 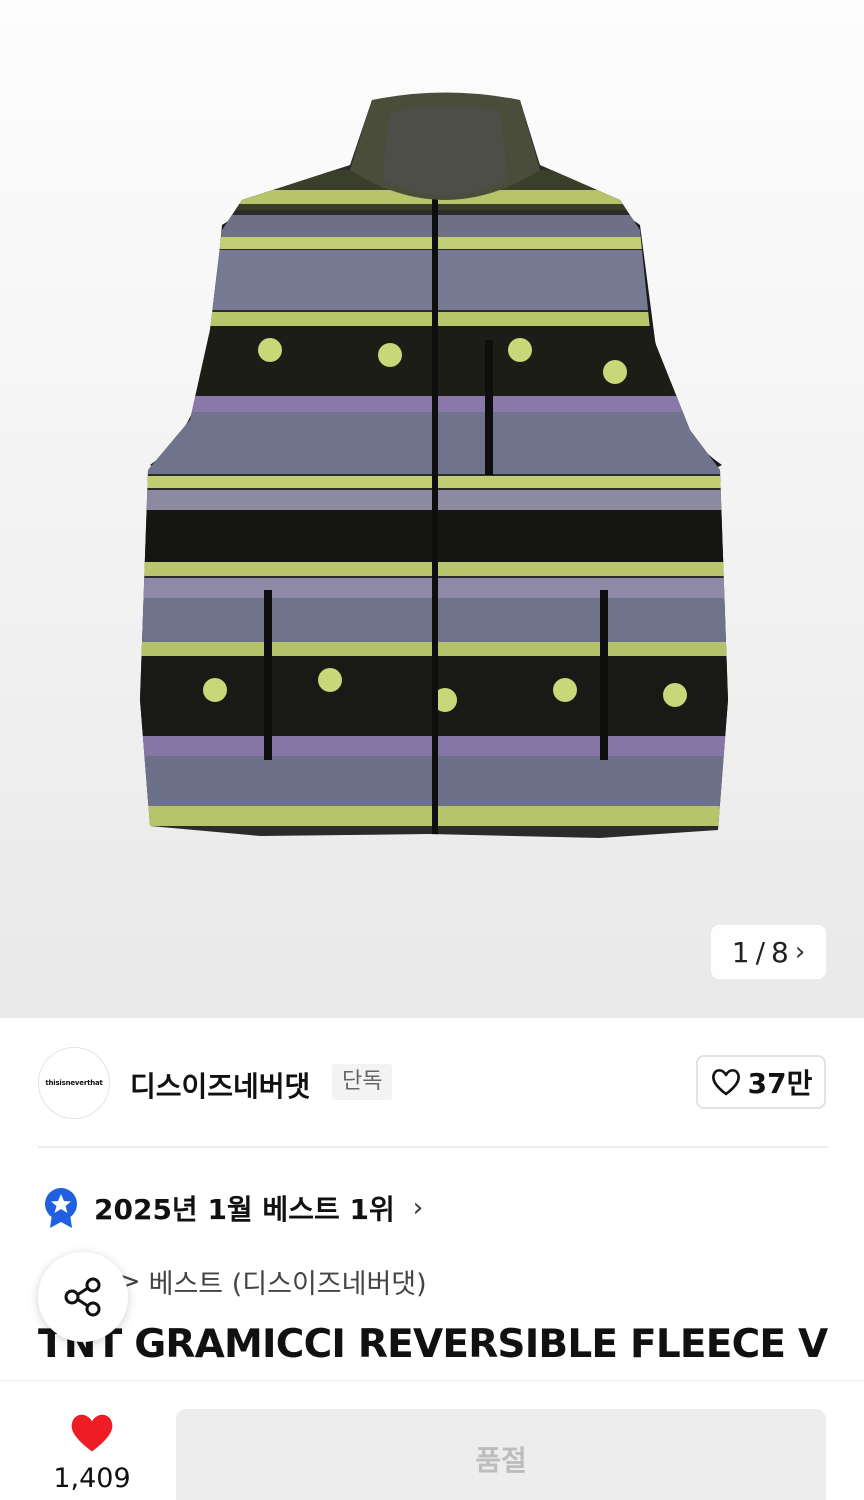 I want to click on heart-outline-icon, so click(x=725, y=1082).